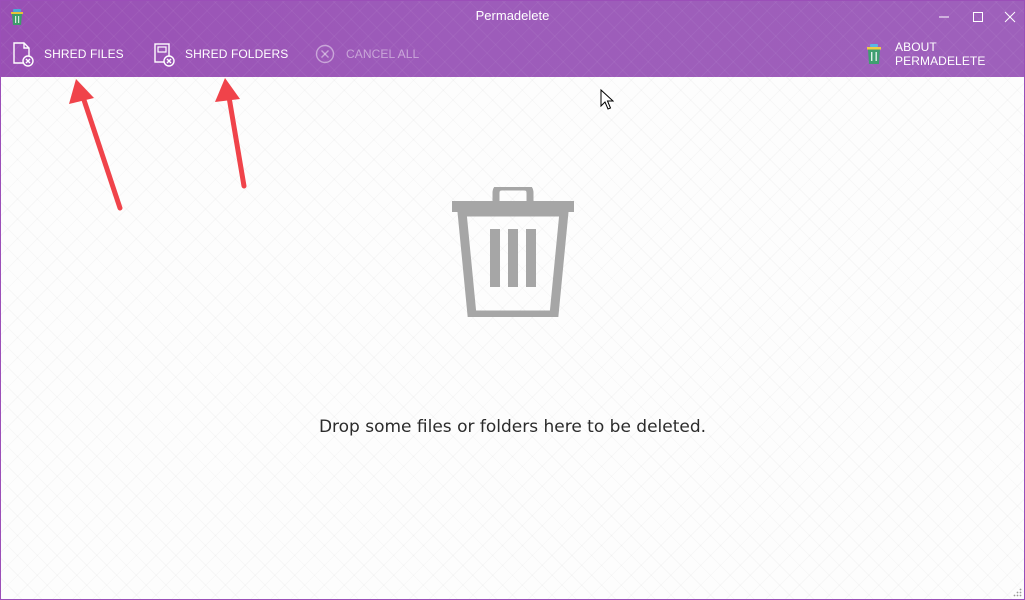 This screenshot has width=1025, height=600. I want to click on shred-files-button: SHRED FILES, so click(67, 54).